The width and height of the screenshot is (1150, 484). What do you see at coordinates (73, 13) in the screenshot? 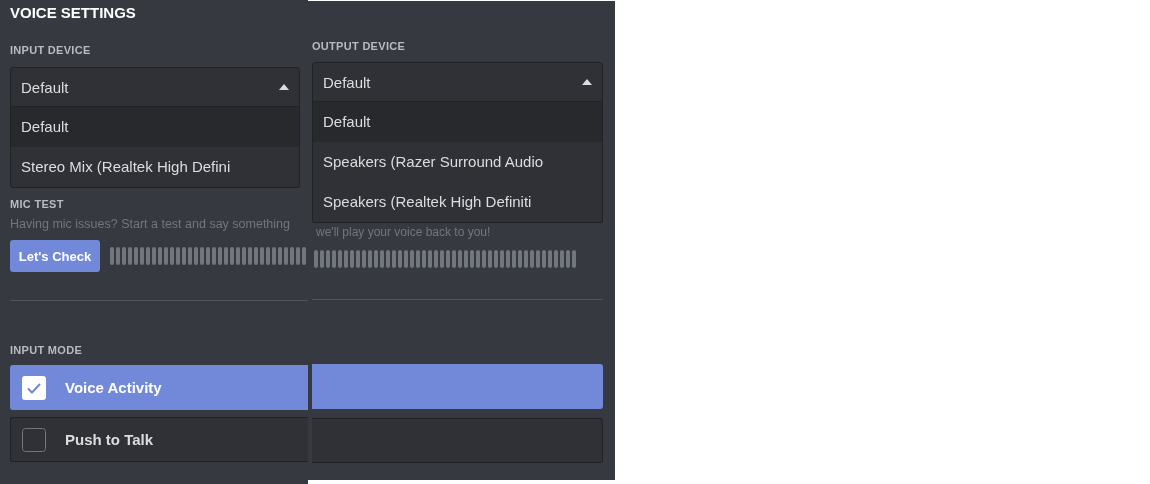
I see `settings-title: VOICE SETTINGS` at bounding box center [73, 13].